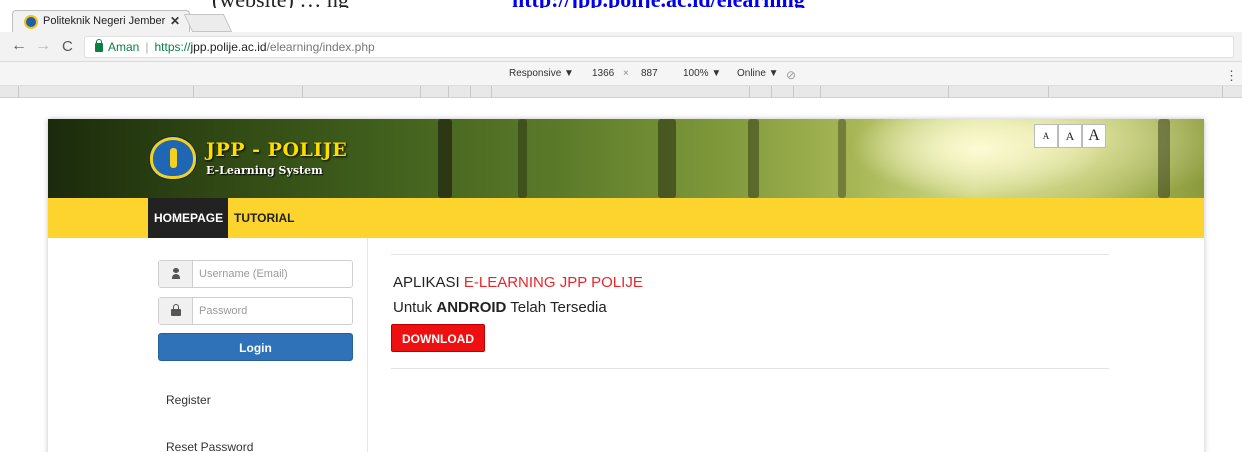 Image resolution: width=1242 pixels, height=452 pixels. I want to click on tab-title: Politeknik Negeri Jember, so click(104, 21).